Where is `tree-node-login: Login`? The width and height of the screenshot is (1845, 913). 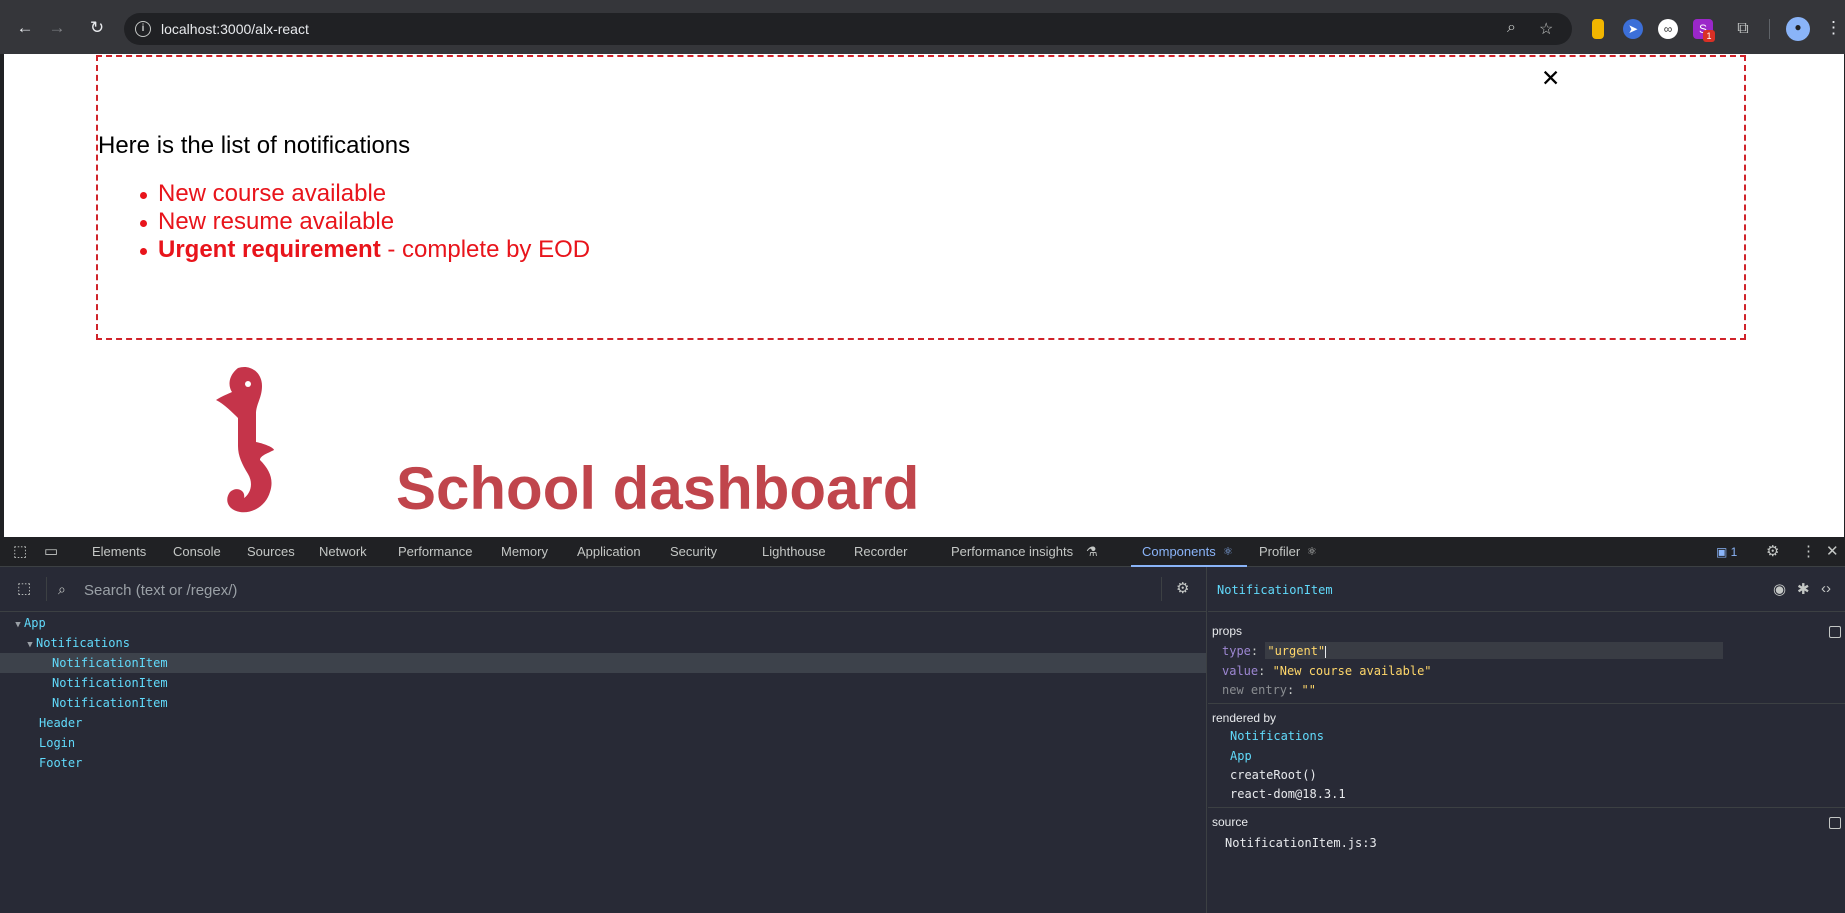 tree-node-login: Login is located at coordinates (603, 743).